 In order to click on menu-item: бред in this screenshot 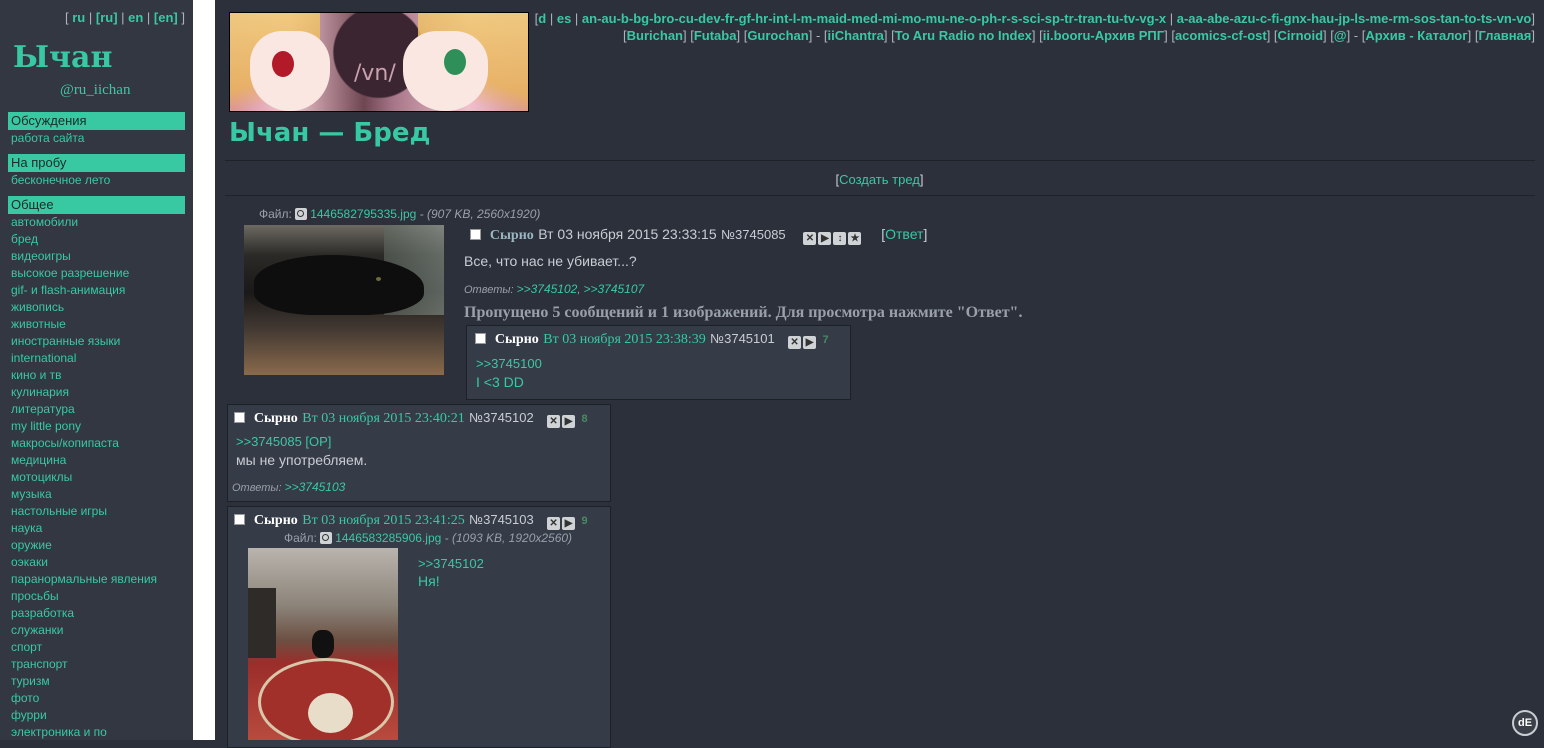, I will do `click(96, 239)`.